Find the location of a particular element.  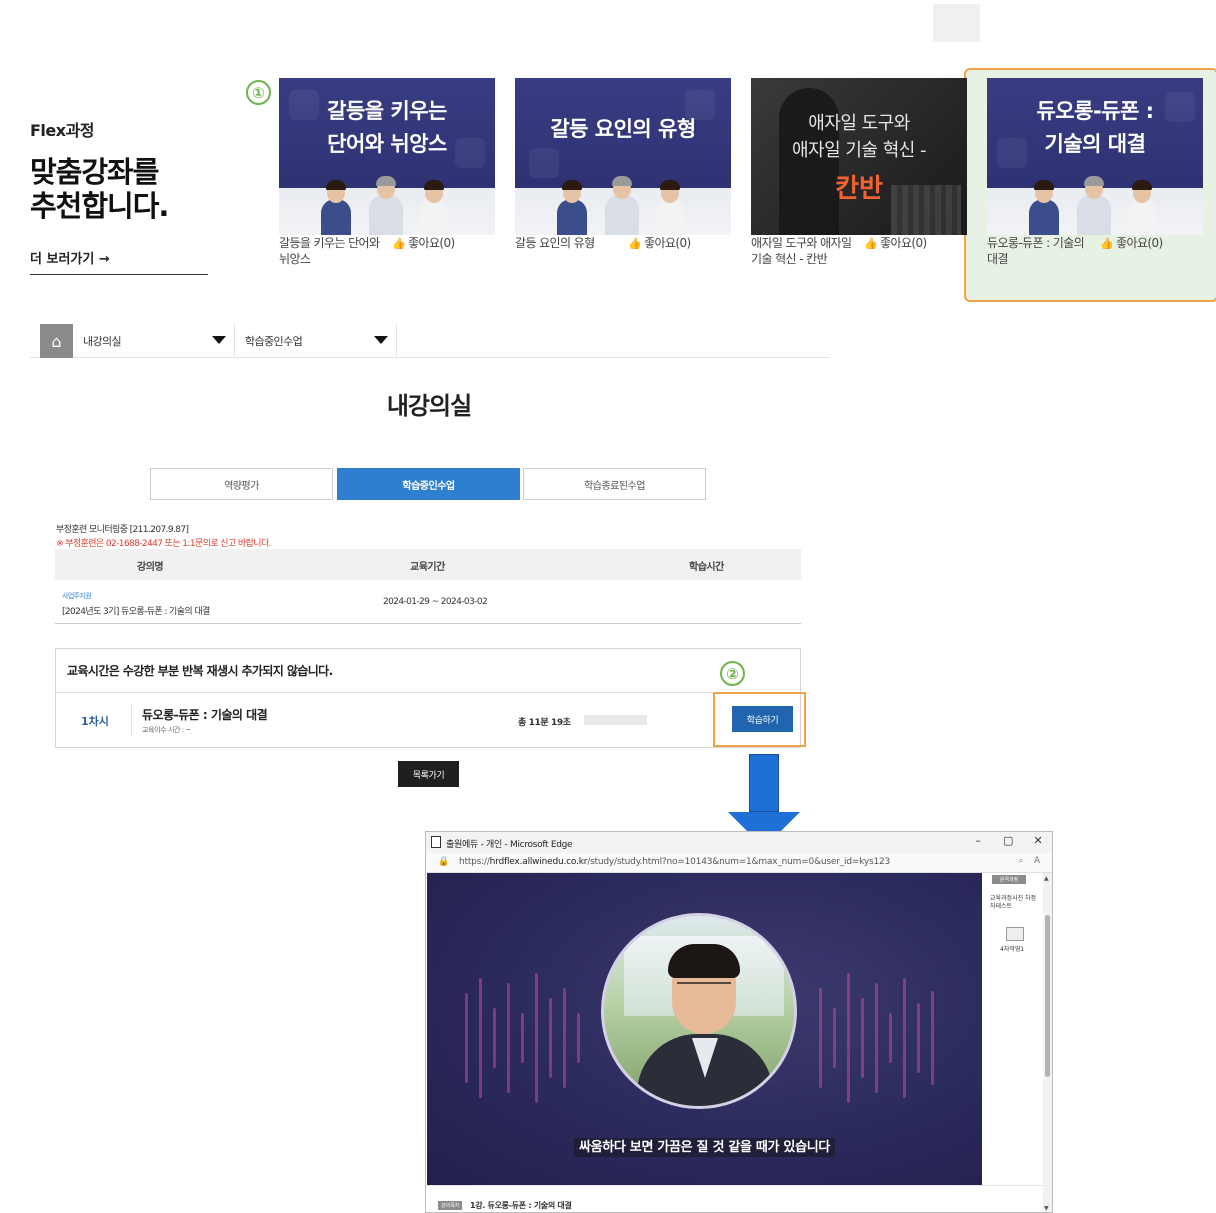

headline-line-2: 추천합니다. is located at coordinates (99, 206).